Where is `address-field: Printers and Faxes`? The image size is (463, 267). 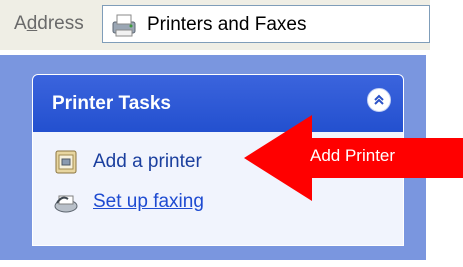 address-field: Printers and Faxes is located at coordinates (266, 24).